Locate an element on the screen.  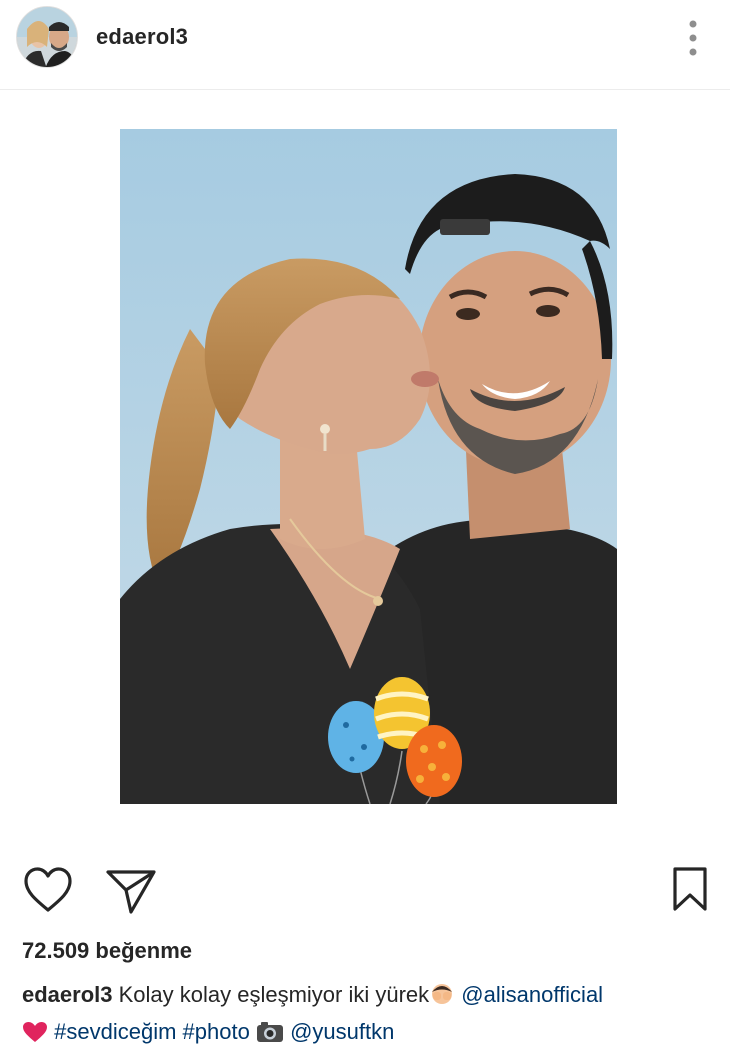
heart-outline-icon is located at coordinates (48, 889).